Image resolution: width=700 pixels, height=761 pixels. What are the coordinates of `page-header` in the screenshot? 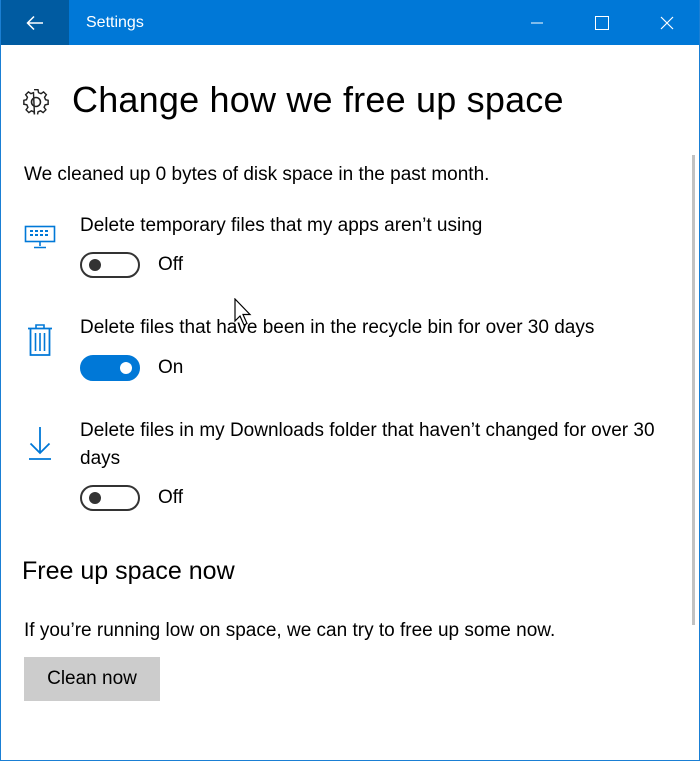 It's located at (36, 102).